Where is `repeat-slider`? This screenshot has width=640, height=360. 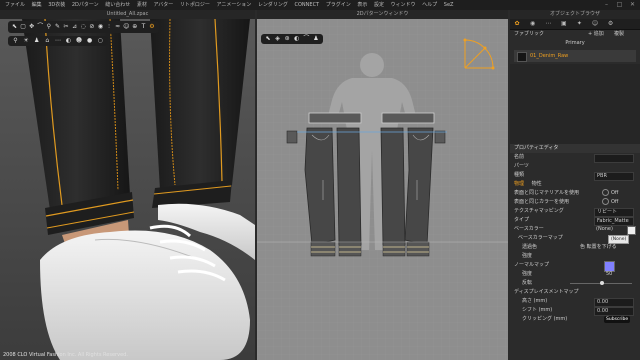
repeat-slider is located at coordinates (601, 283).